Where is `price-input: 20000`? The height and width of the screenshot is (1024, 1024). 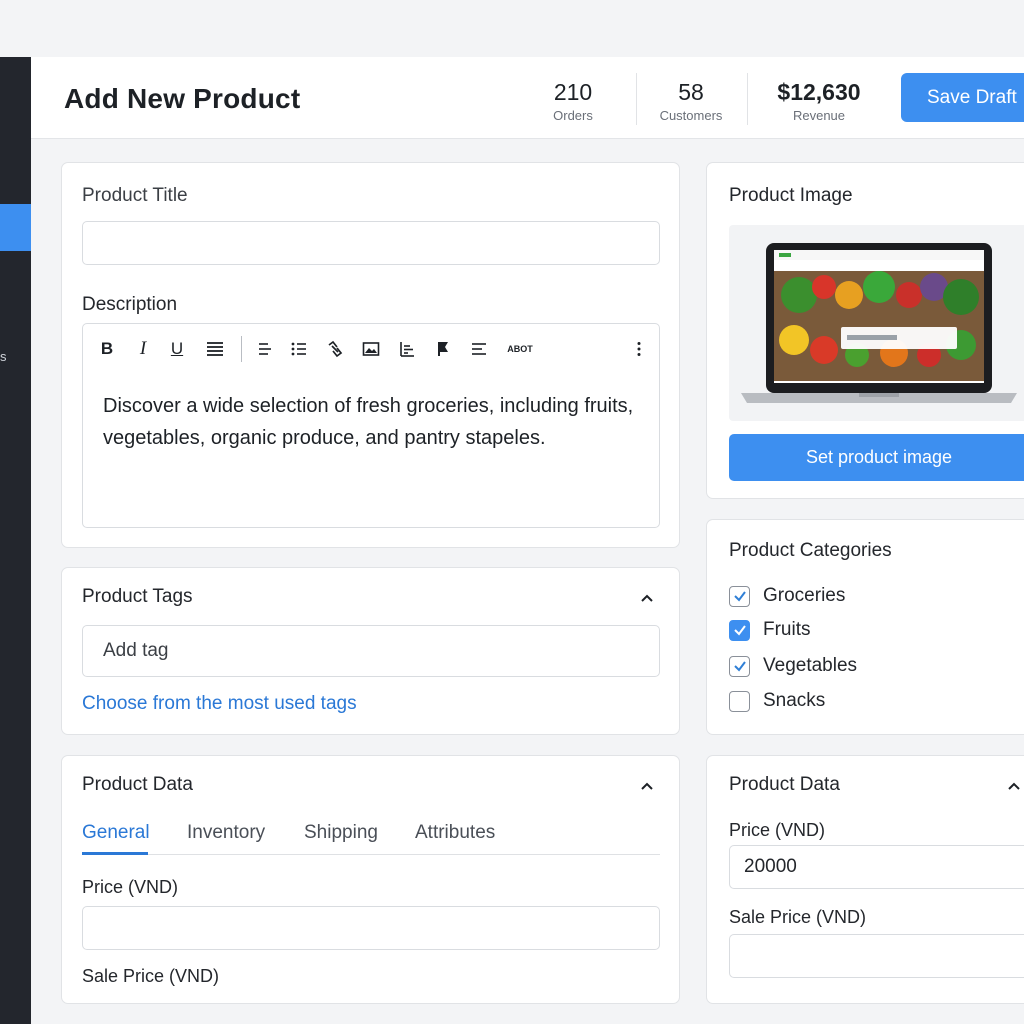 price-input: 20000 is located at coordinates (876, 867).